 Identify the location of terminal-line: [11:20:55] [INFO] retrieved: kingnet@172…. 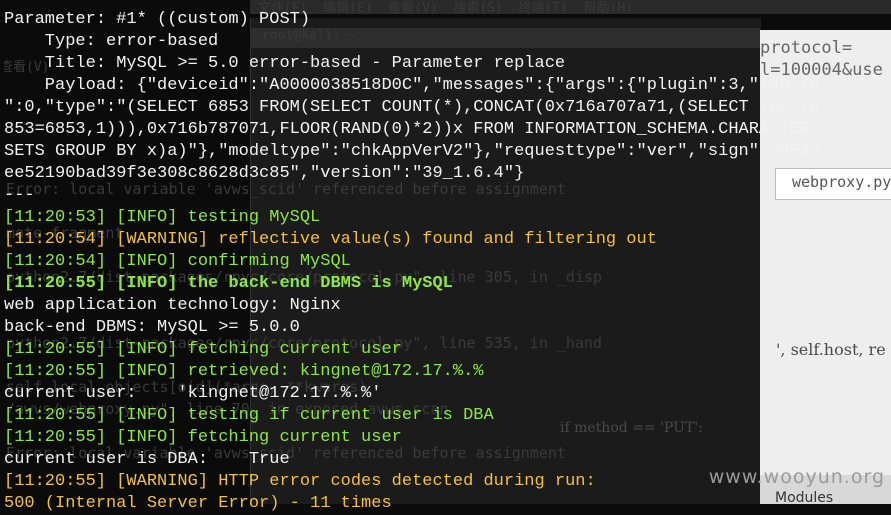
(244, 371).